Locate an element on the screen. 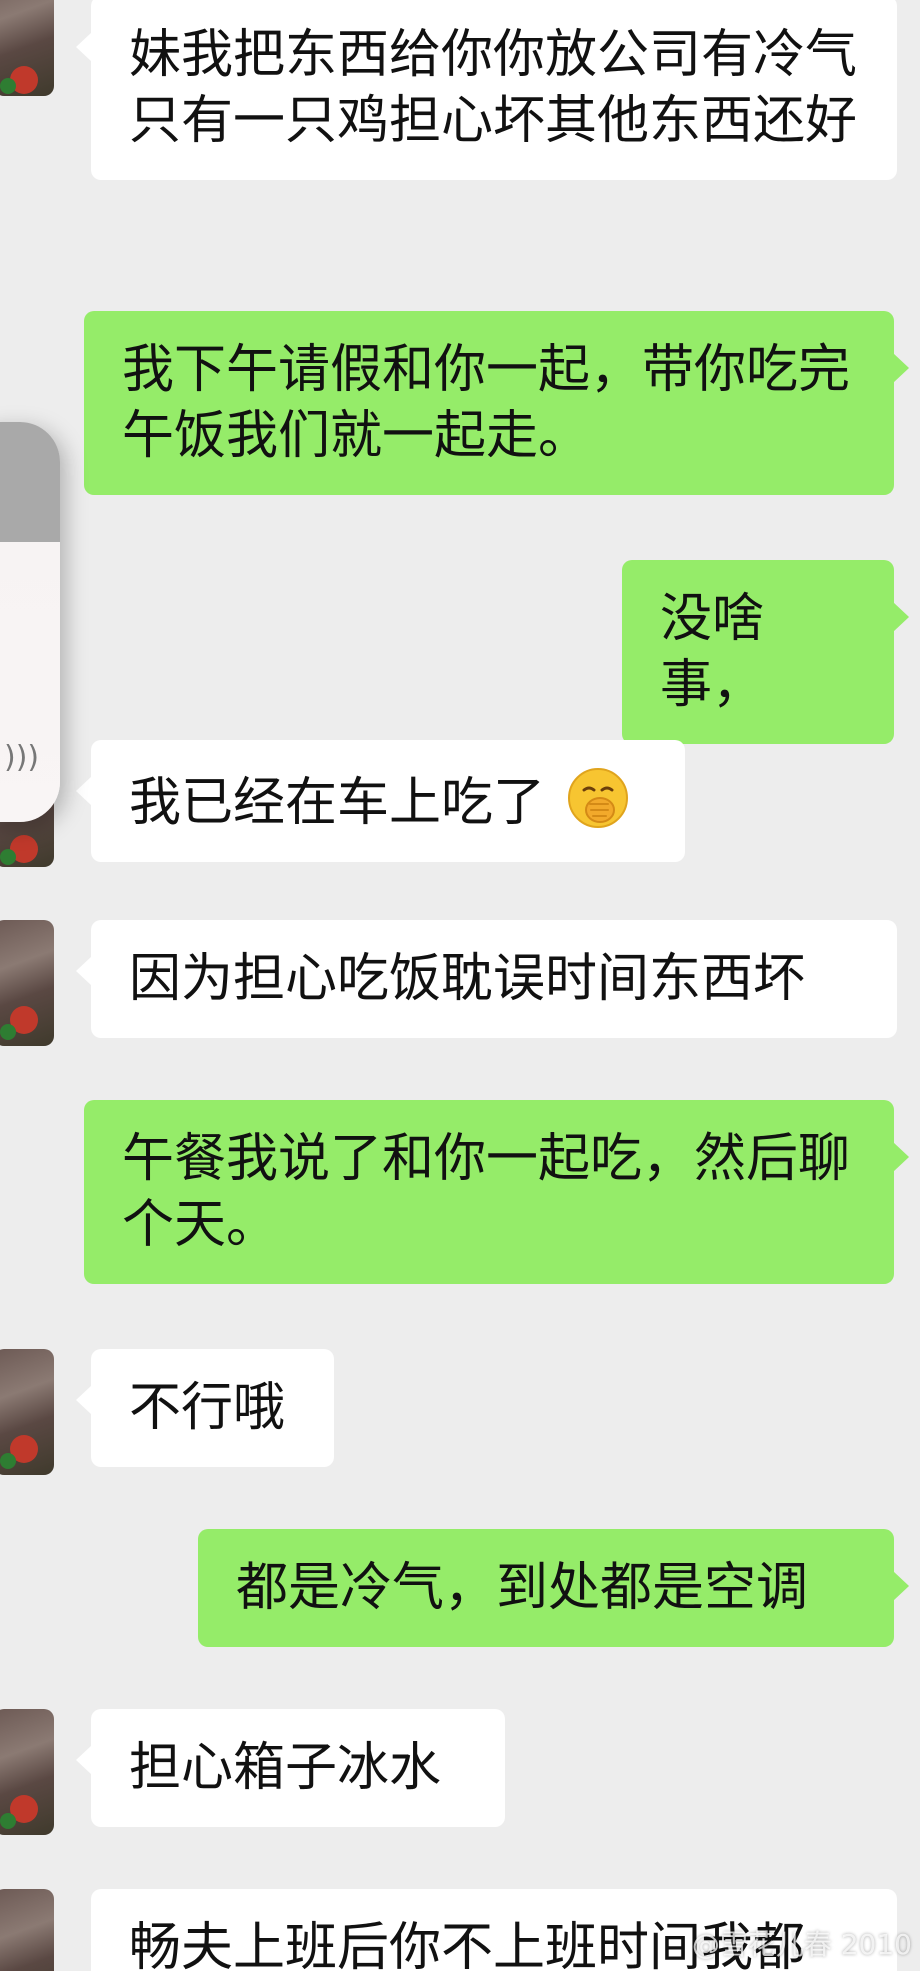 Image resolution: width=920 pixels, height=1971 pixels. message-bubble-outgoing: 午餐我说了和你一起吃，然后聊个天。 is located at coordinates (496, 1192).